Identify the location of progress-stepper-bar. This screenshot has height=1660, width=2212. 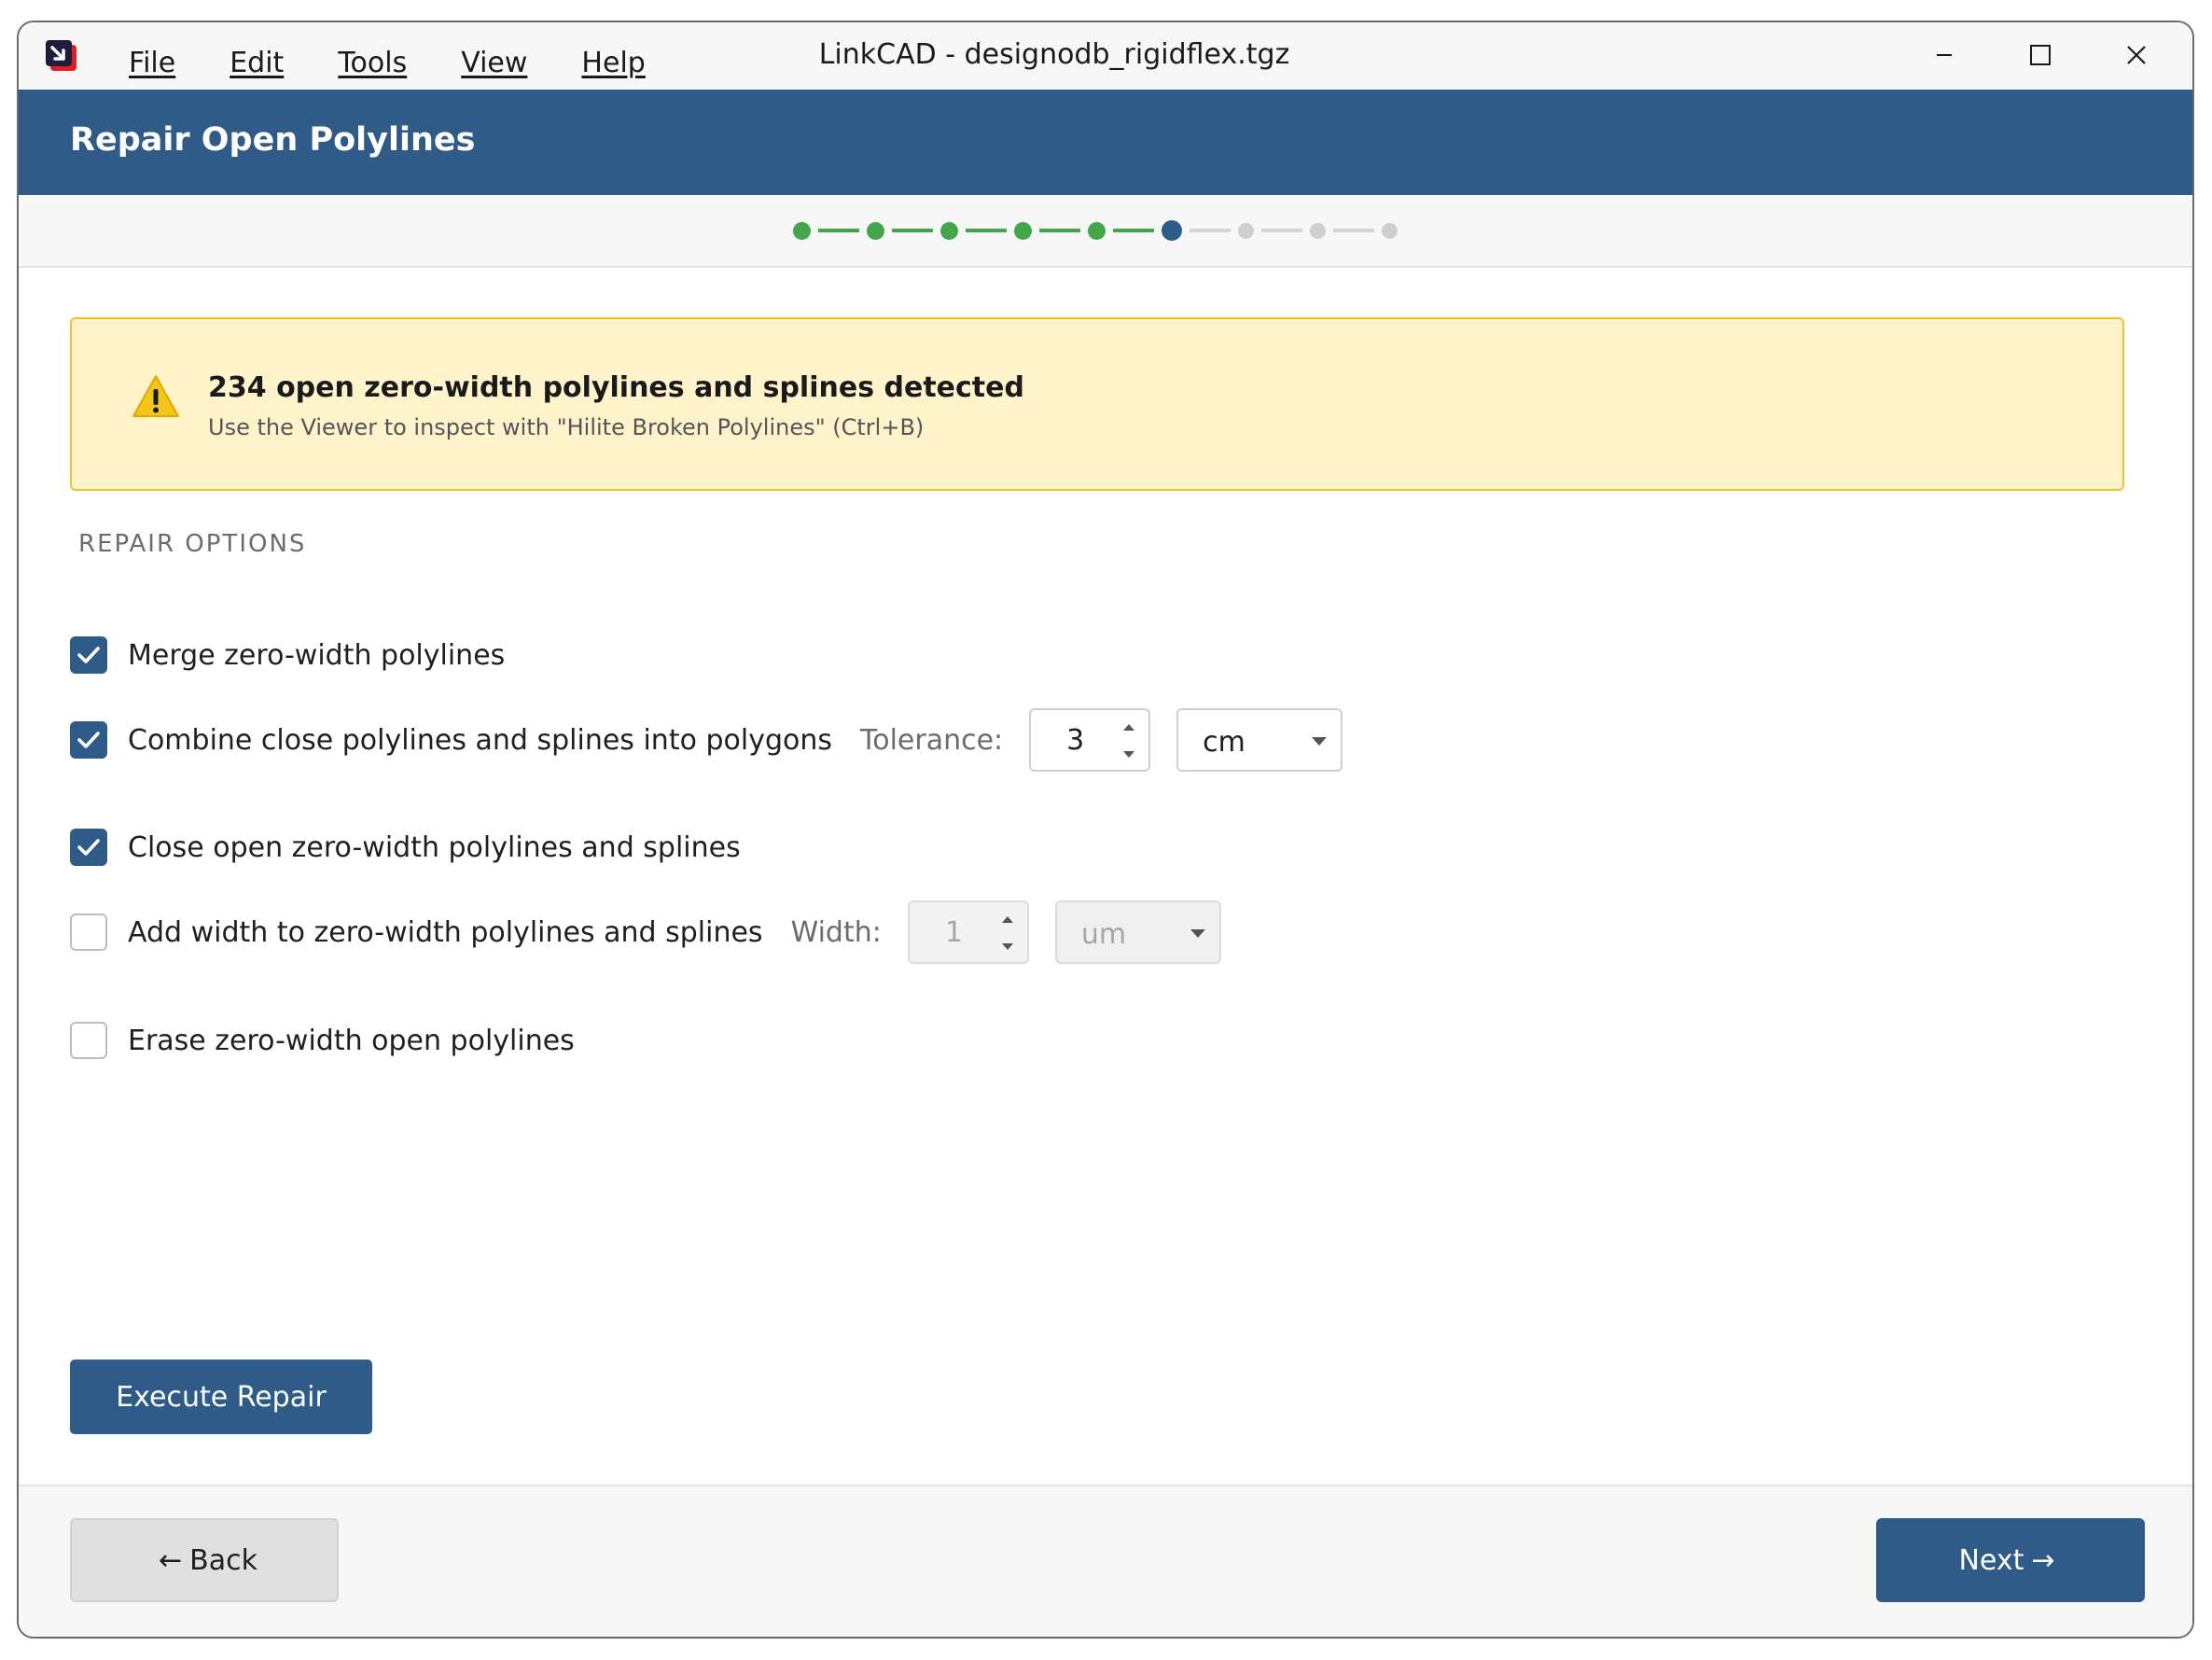
(1105, 231).